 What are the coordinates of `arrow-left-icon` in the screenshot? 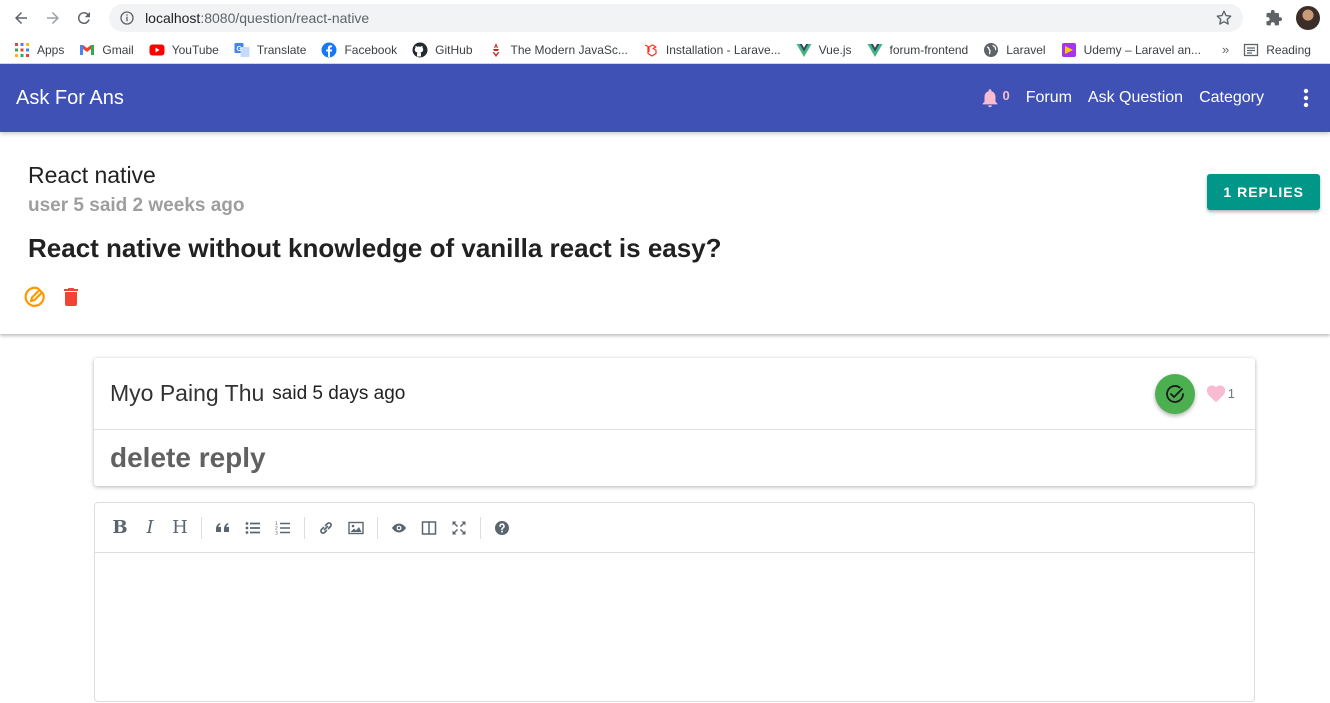 It's located at (20, 18).